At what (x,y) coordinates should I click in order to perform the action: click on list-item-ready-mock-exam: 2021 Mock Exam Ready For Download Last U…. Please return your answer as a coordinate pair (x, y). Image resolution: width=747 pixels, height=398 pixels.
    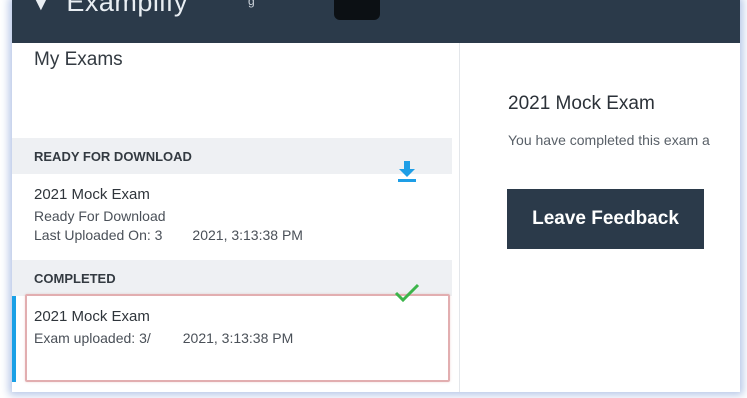
    Looking at the image, I should click on (232, 217).